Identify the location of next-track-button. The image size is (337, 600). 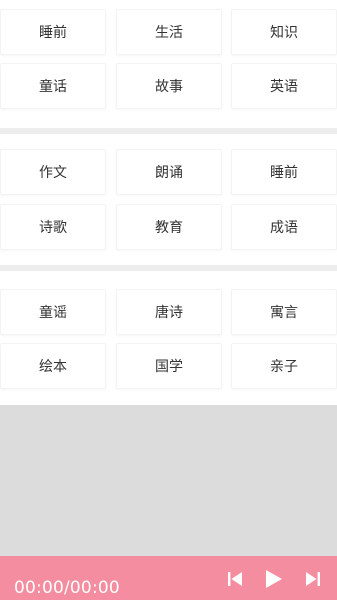
(313, 579).